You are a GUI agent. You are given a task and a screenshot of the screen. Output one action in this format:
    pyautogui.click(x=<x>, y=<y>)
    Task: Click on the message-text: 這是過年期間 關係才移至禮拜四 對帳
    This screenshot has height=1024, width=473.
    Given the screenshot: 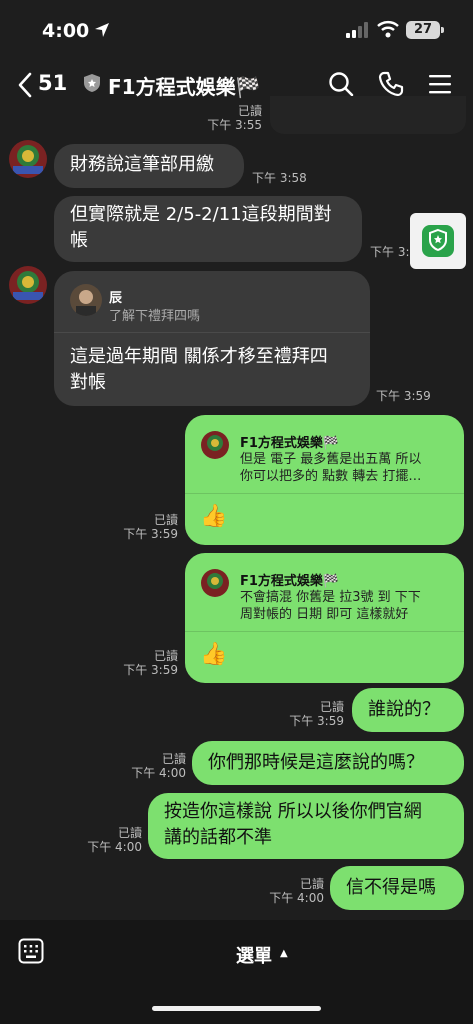 What is the action you would take?
    pyautogui.click(x=199, y=370)
    